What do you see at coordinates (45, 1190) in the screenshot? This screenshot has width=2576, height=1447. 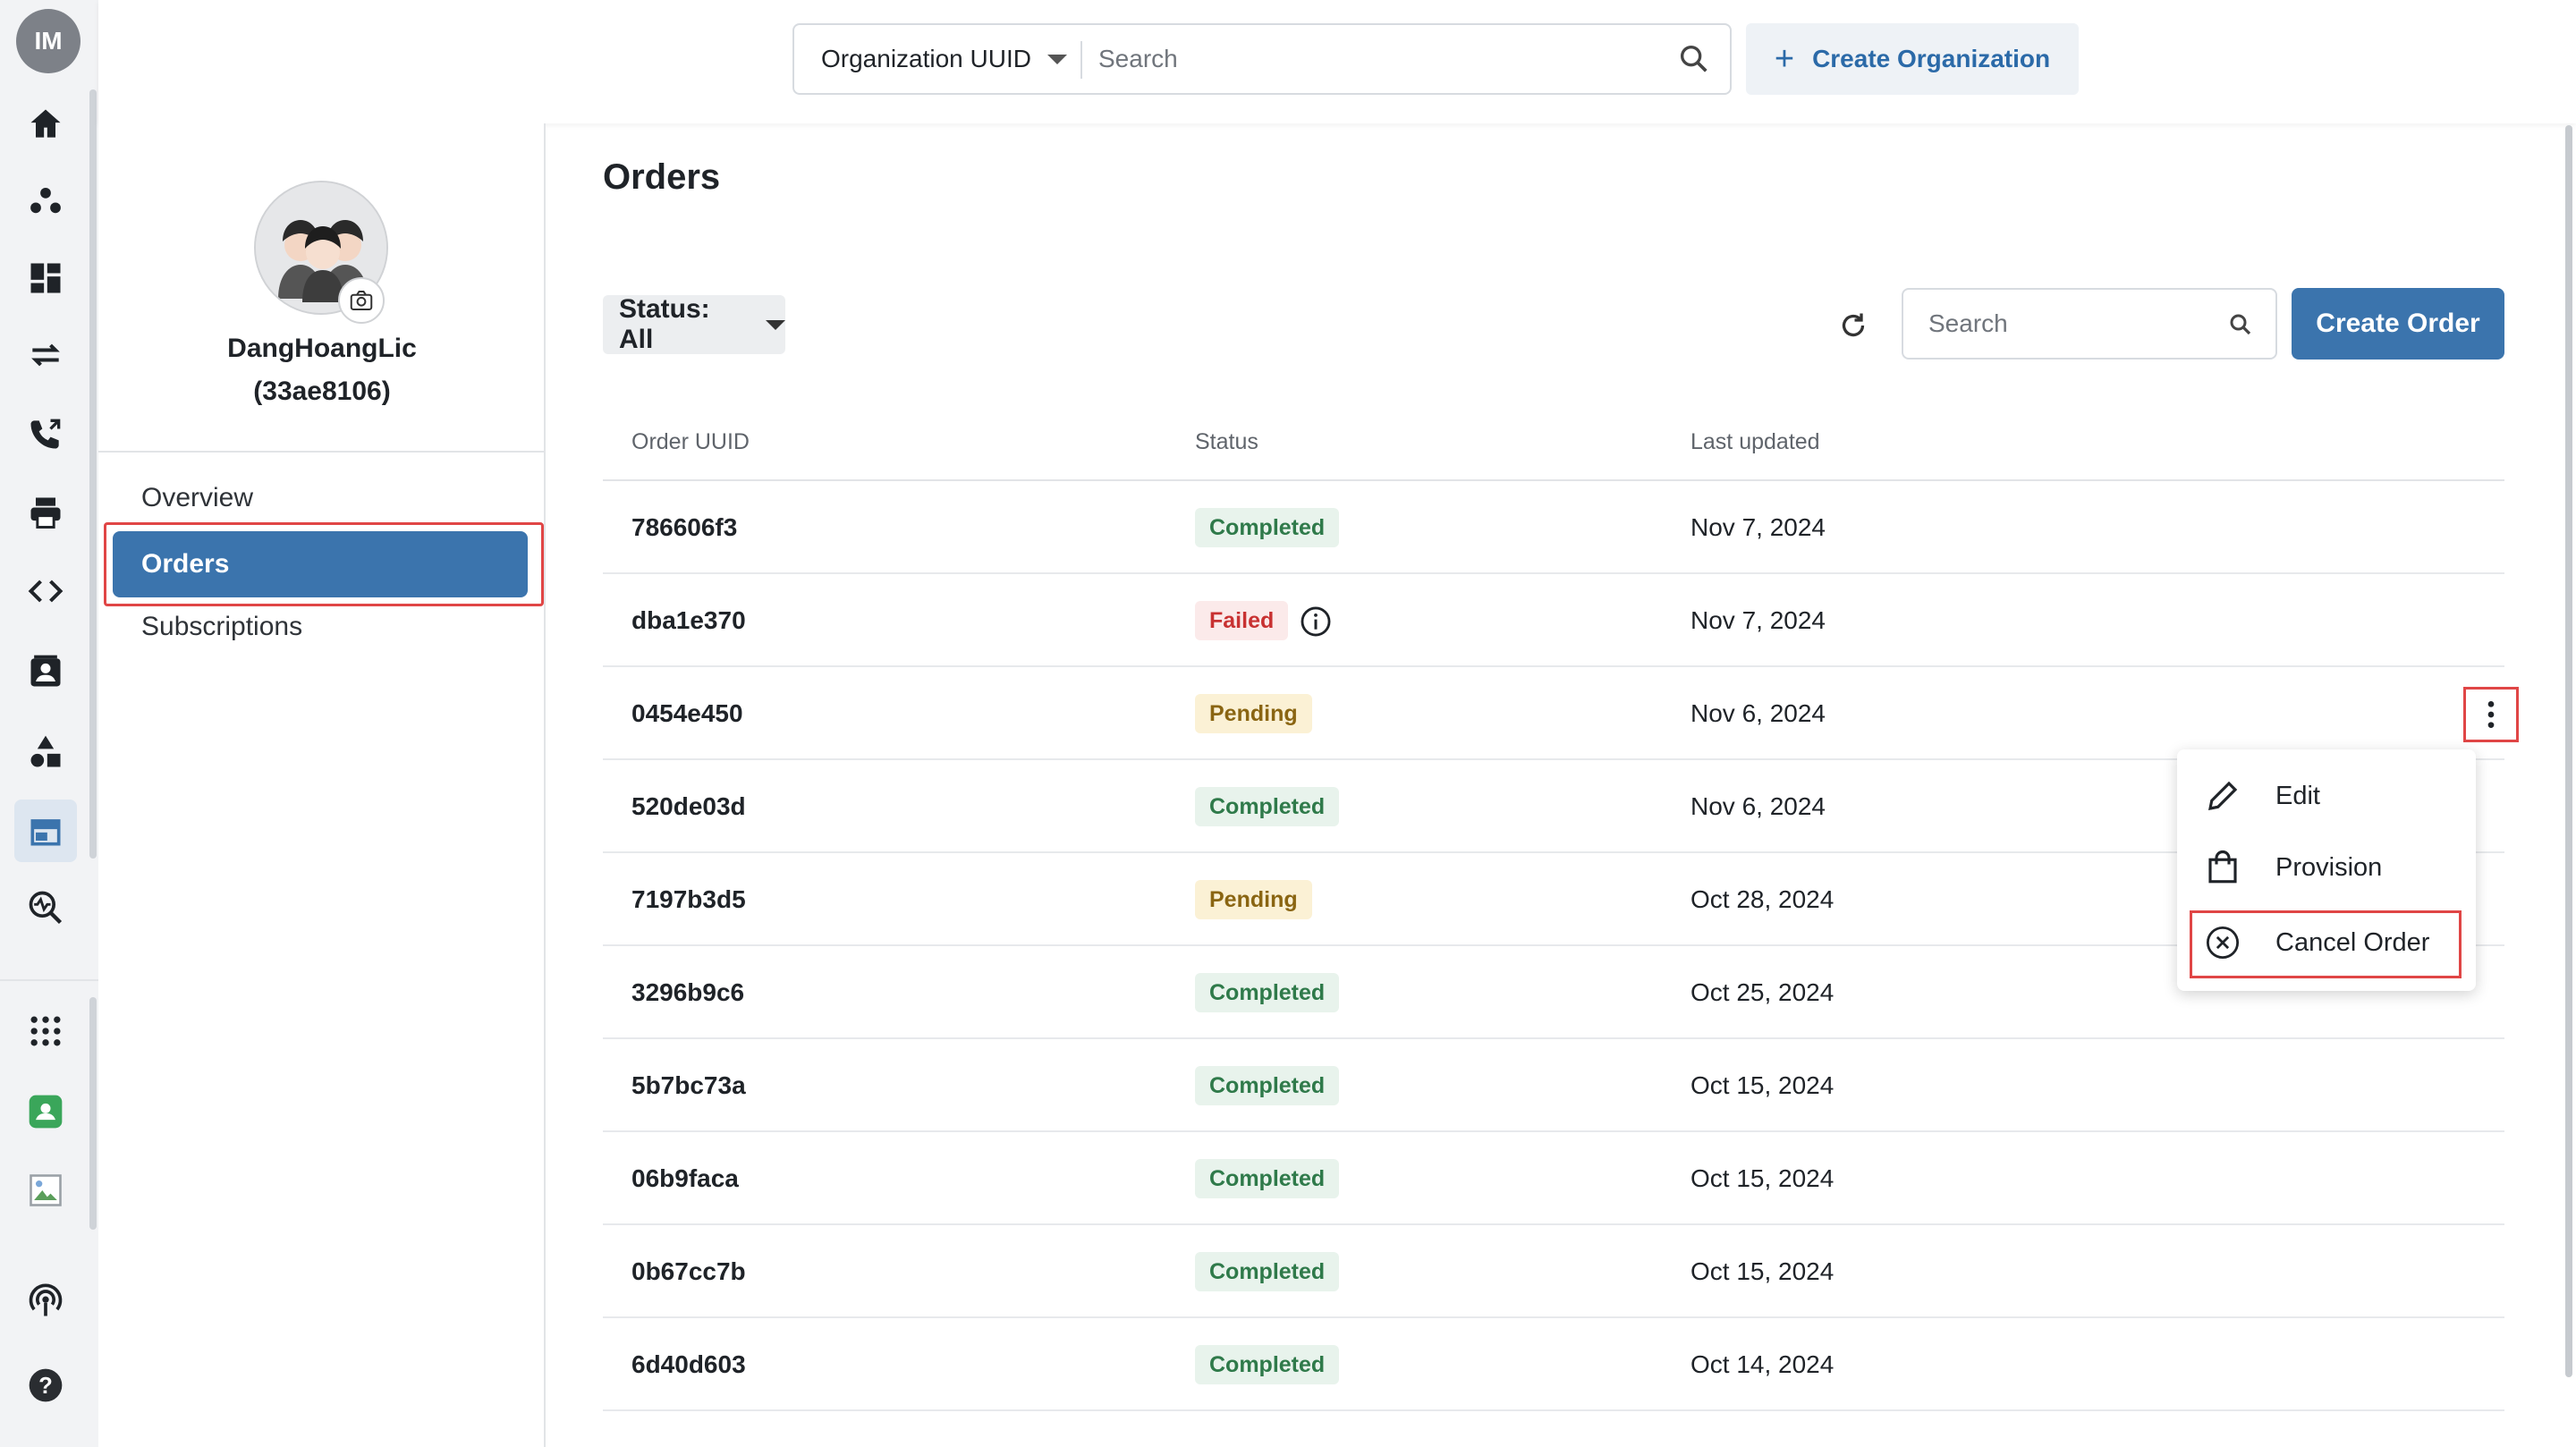 I see `broken-image-icon` at bounding box center [45, 1190].